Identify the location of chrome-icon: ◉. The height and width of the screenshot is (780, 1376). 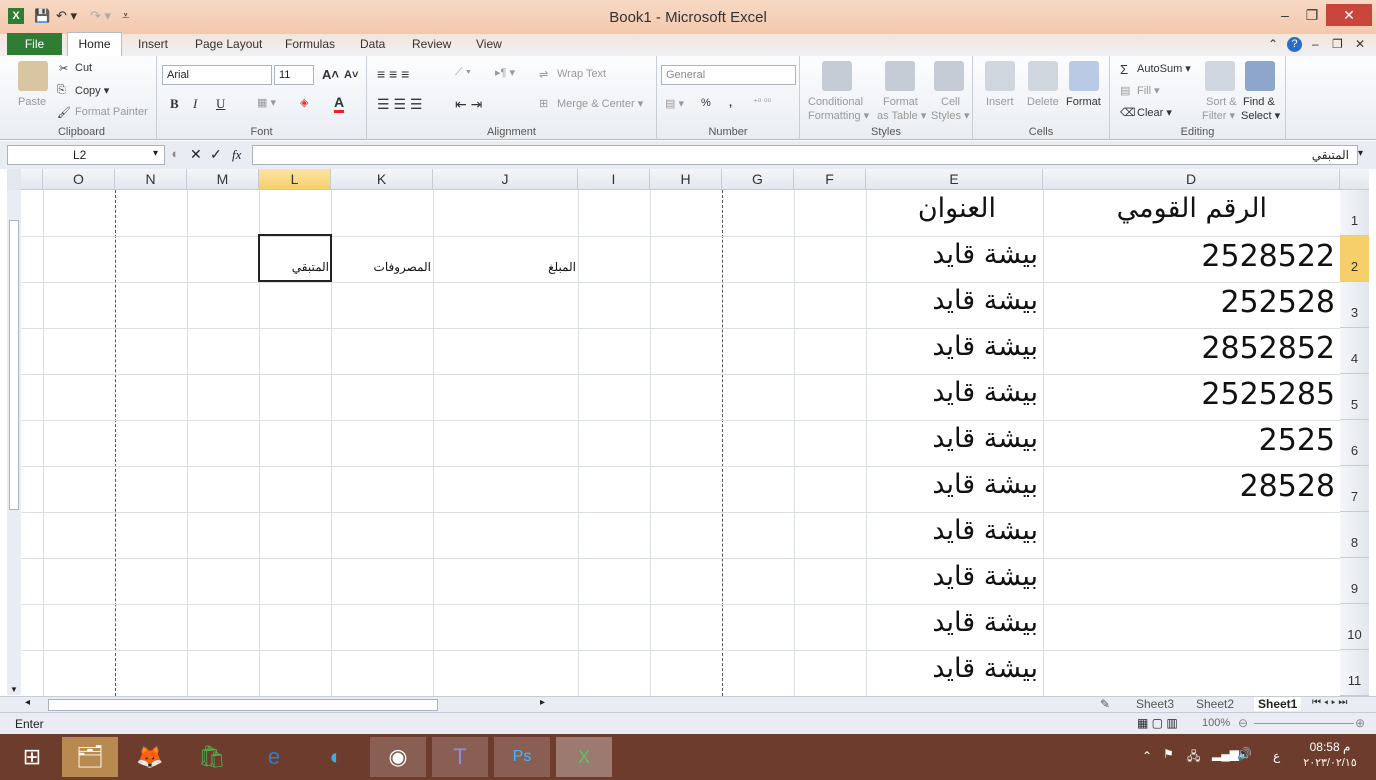
(398, 757).